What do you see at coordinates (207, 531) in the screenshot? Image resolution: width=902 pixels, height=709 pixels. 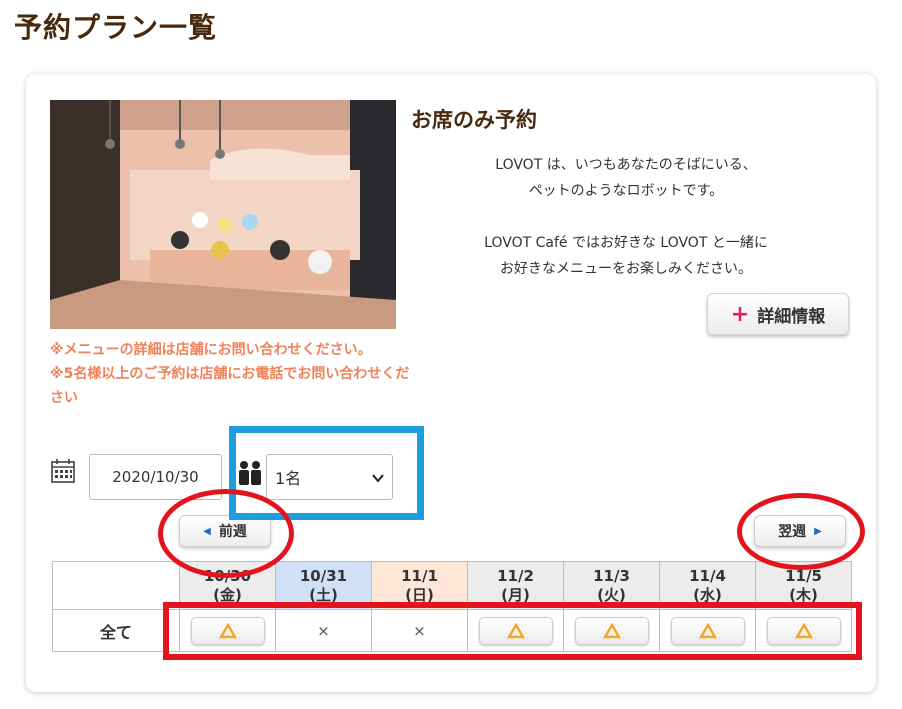 I see `triangle-left-icon: ◀` at bounding box center [207, 531].